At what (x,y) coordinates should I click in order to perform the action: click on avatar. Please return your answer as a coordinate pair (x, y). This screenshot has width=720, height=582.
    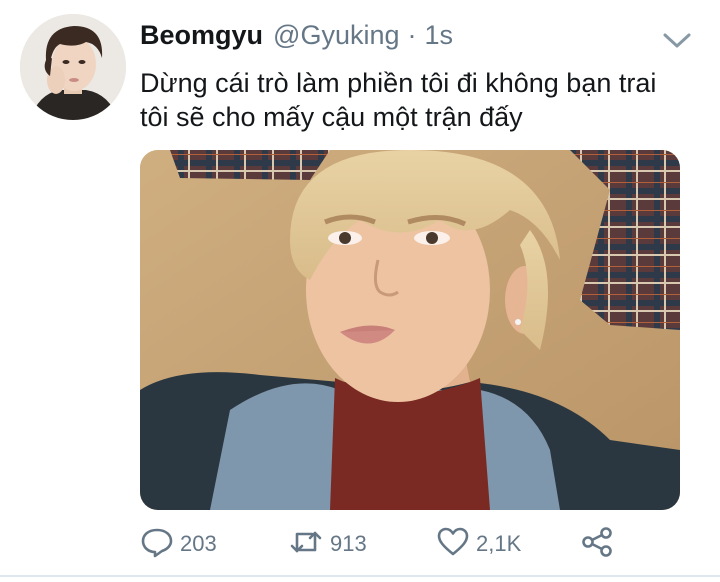
    Looking at the image, I should click on (73, 67).